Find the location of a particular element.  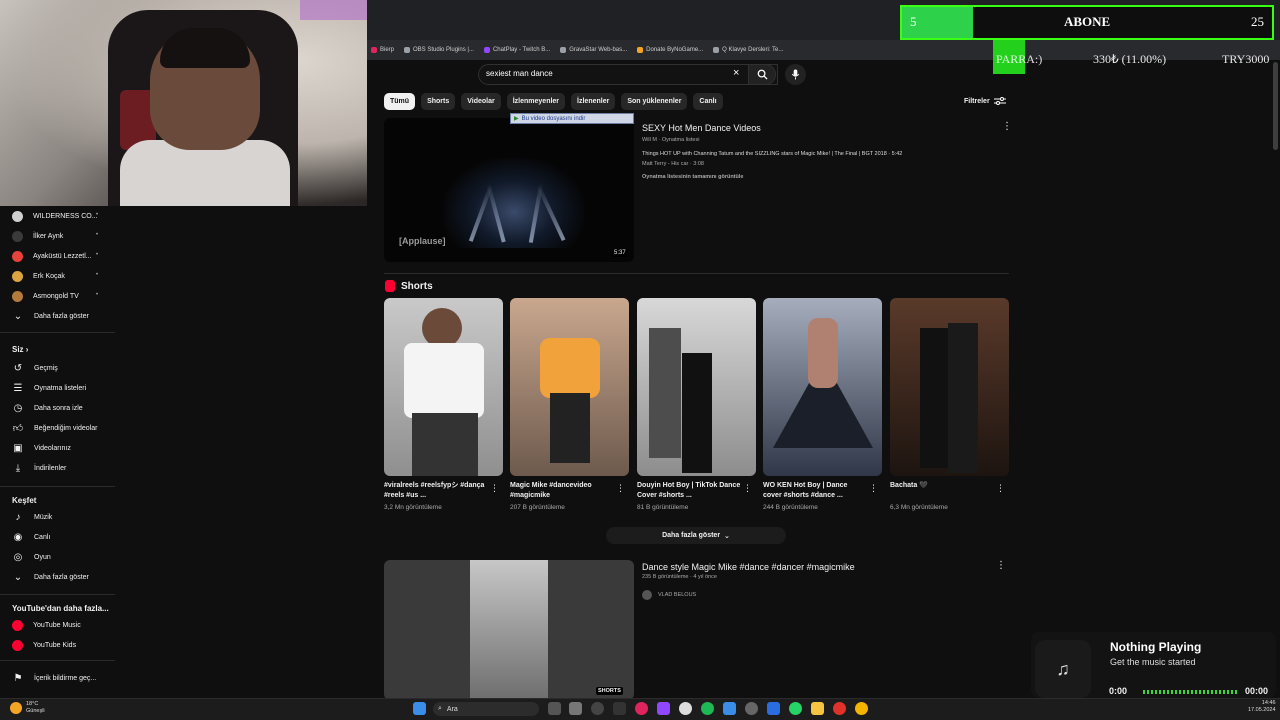

short-views: 3,2 Mn görüntüleme is located at coordinates (413, 507).